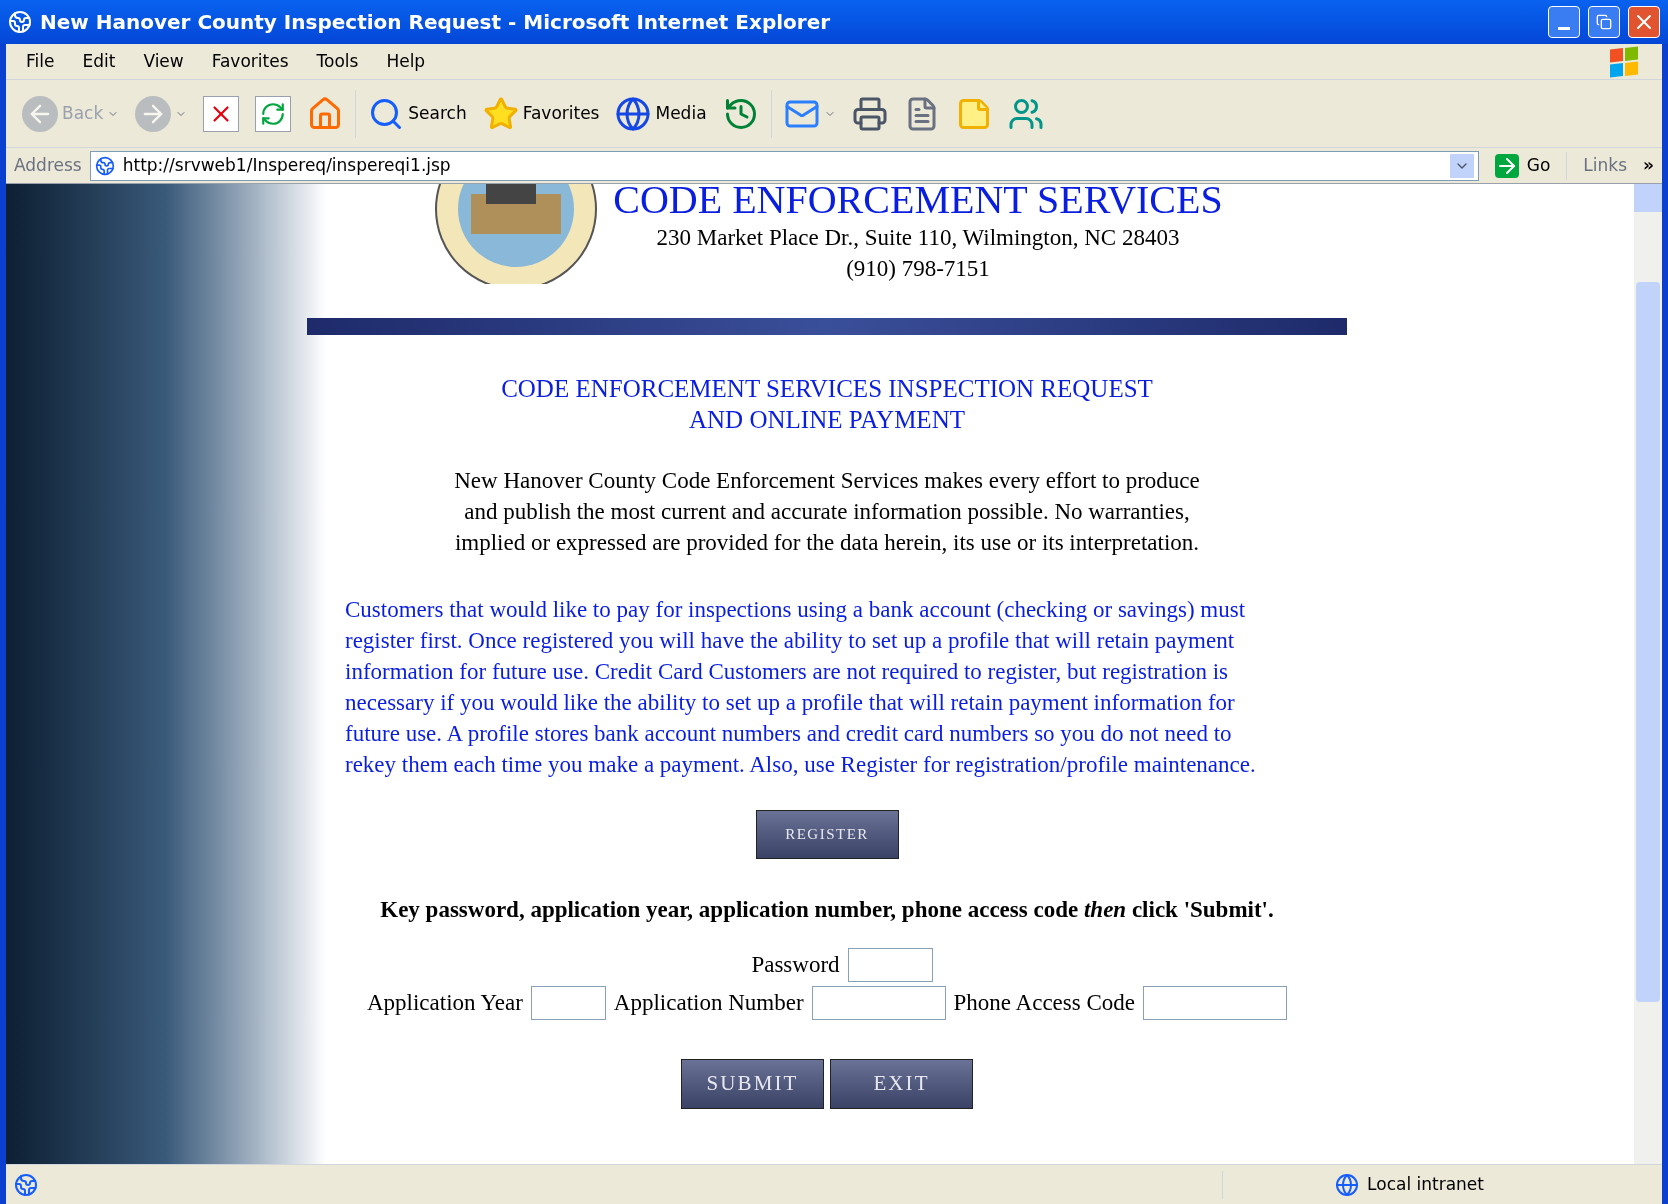 The image size is (1668, 1204). Describe the element at coordinates (752, 1083) in the screenshot. I see `submit-button: SUBMIT` at that location.